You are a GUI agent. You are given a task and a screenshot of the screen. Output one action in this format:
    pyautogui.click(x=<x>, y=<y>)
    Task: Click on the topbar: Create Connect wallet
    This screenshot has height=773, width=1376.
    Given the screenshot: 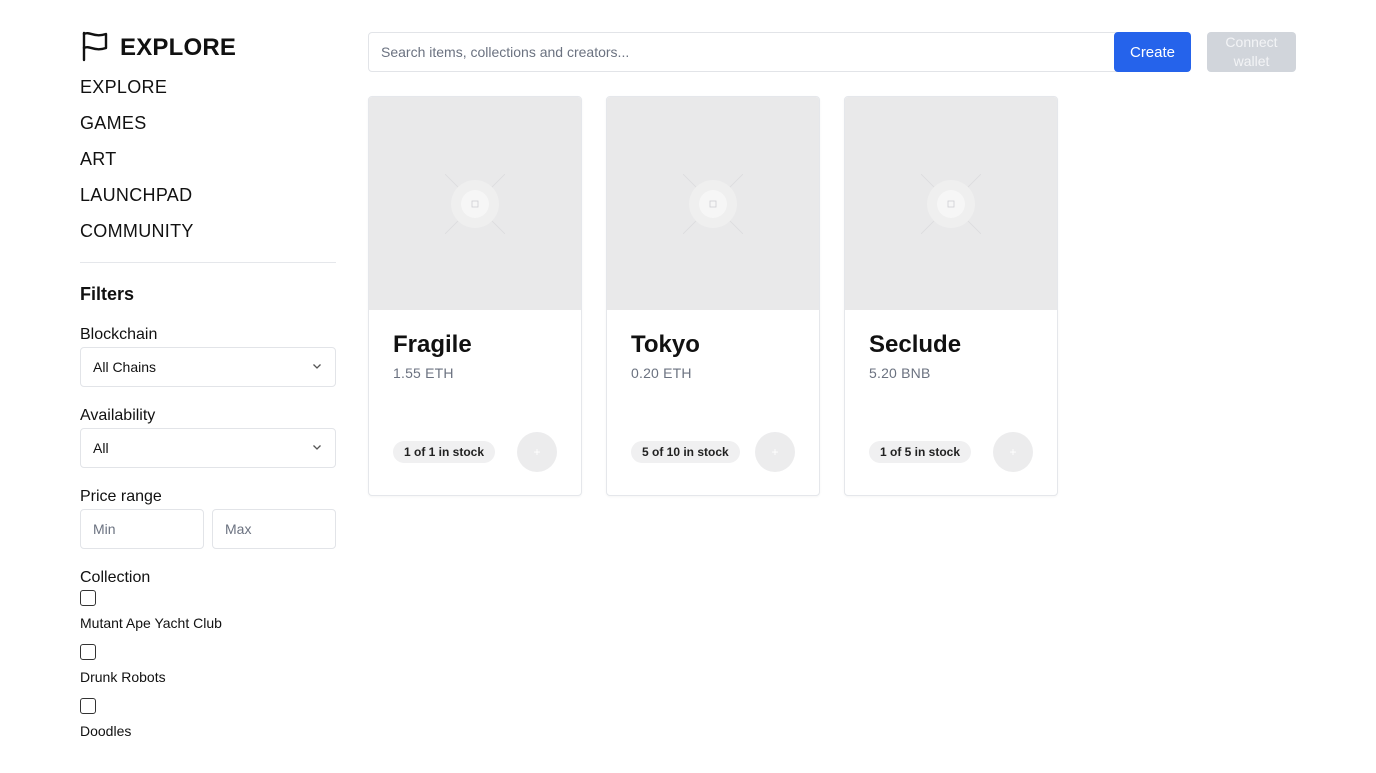 What is the action you would take?
    pyautogui.click(x=832, y=52)
    